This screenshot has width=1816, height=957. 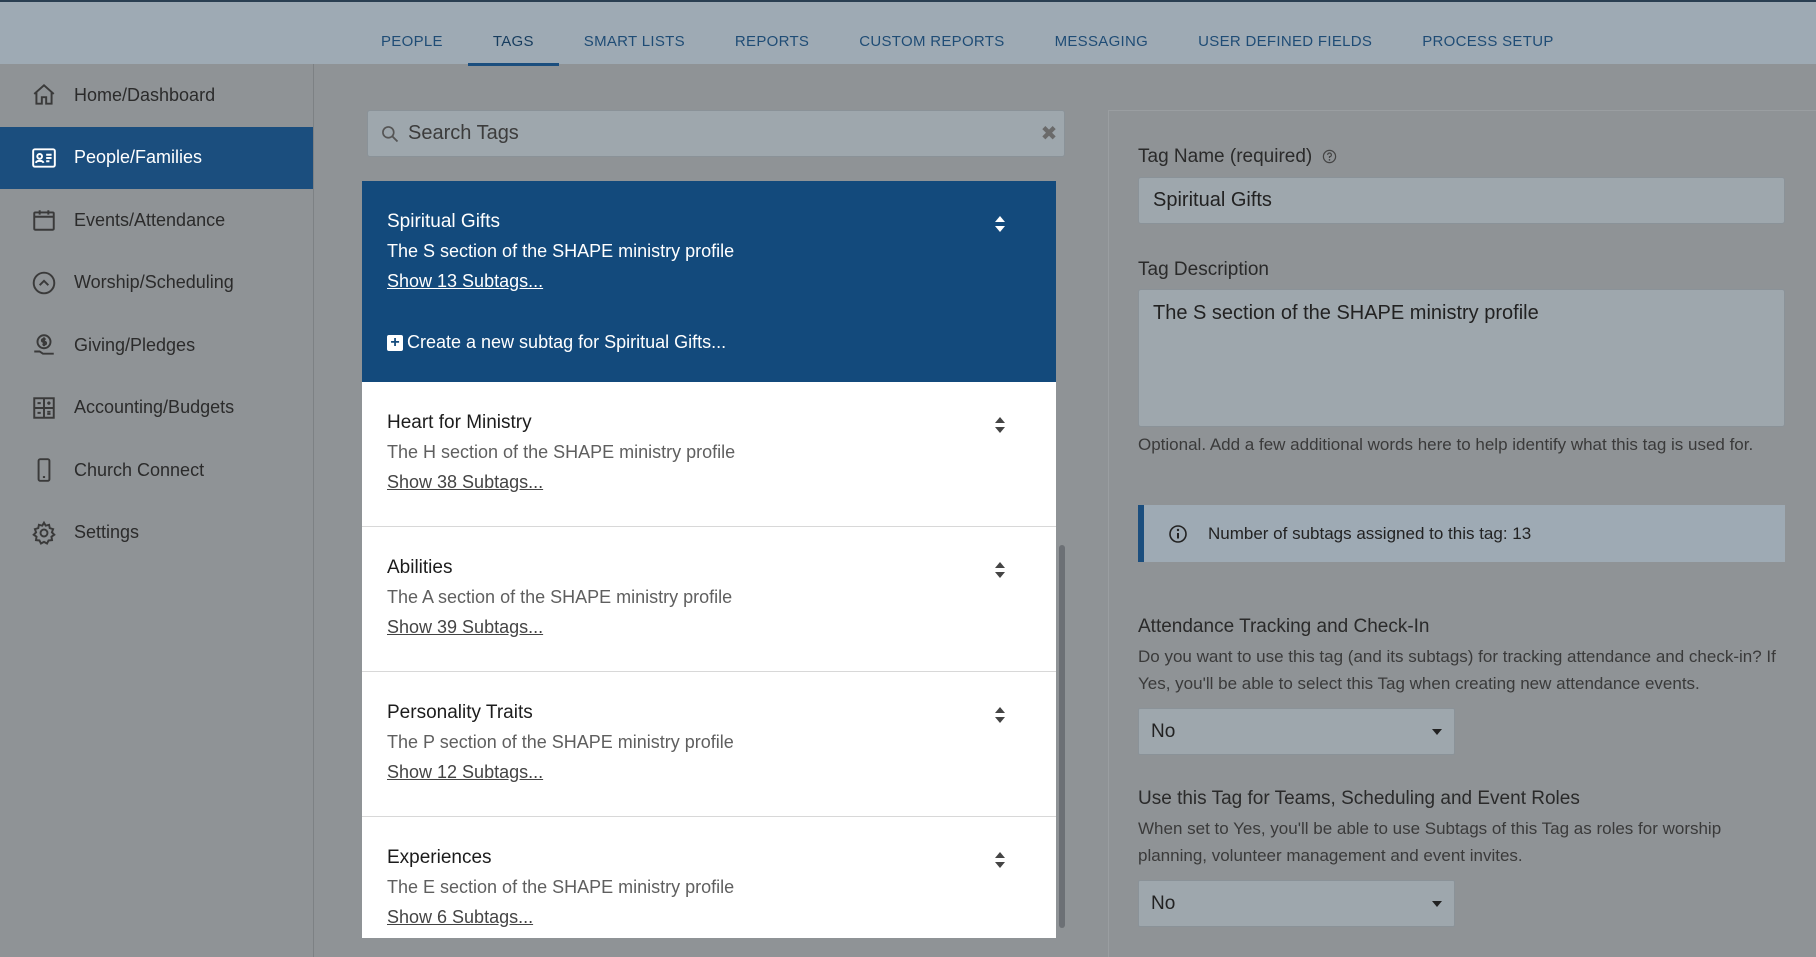 I want to click on scrollbar-thumb, so click(x=1062, y=736).